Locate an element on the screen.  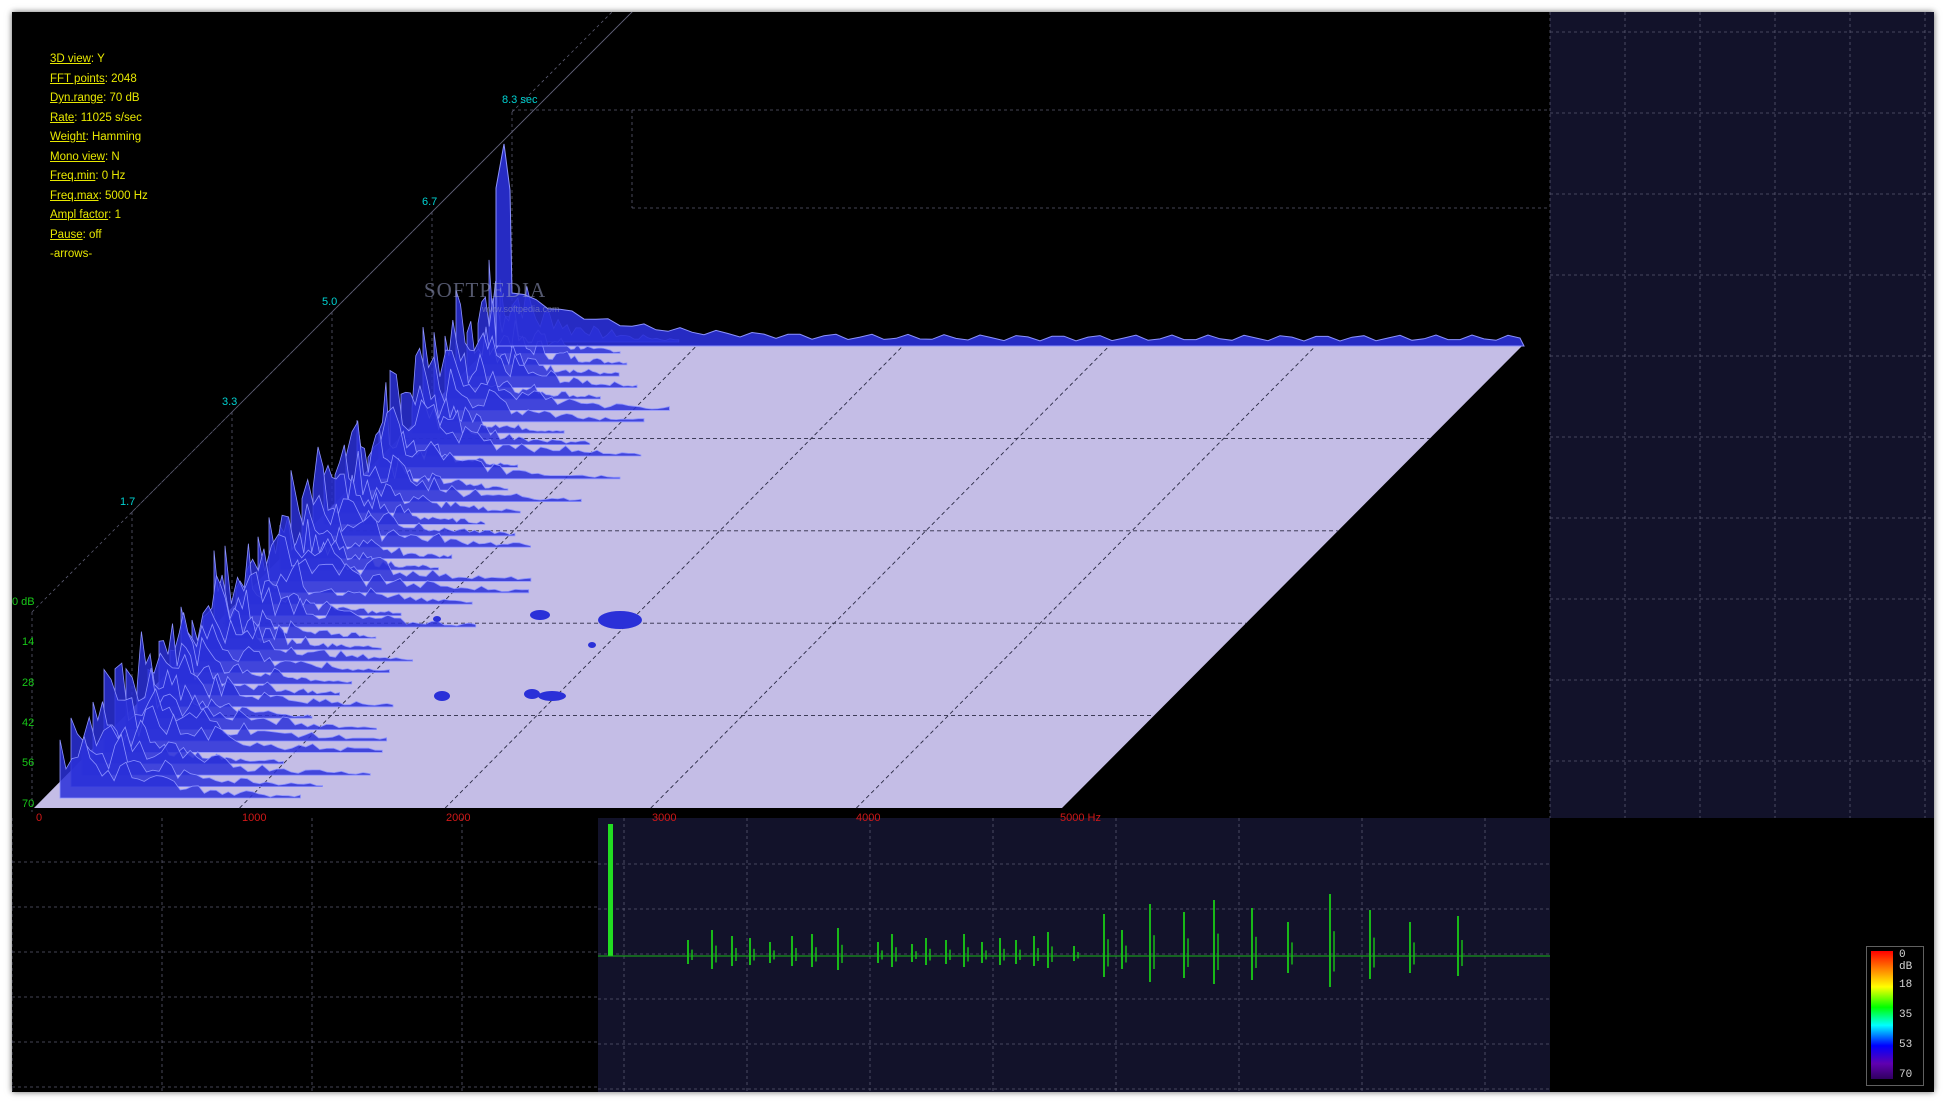
freq-tick-2000: 2000 is located at coordinates (458, 818).